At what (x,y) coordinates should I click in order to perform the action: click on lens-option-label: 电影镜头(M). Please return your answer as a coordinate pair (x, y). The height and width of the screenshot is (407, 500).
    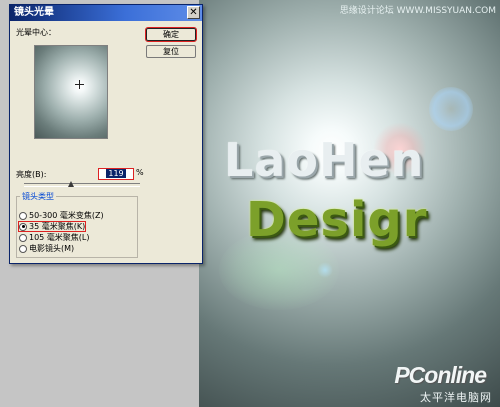
    Looking at the image, I should click on (52, 248).